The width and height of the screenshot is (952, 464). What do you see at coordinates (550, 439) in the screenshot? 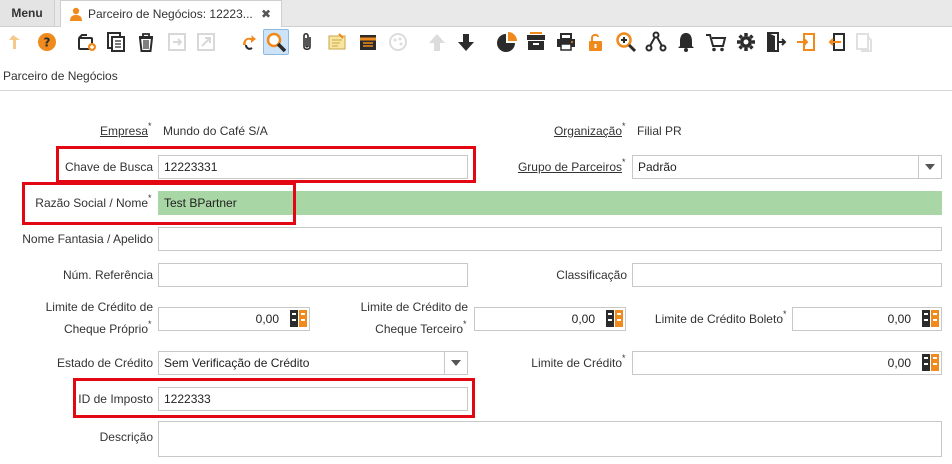
I see `descricao-textarea` at bounding box center [550, 439].